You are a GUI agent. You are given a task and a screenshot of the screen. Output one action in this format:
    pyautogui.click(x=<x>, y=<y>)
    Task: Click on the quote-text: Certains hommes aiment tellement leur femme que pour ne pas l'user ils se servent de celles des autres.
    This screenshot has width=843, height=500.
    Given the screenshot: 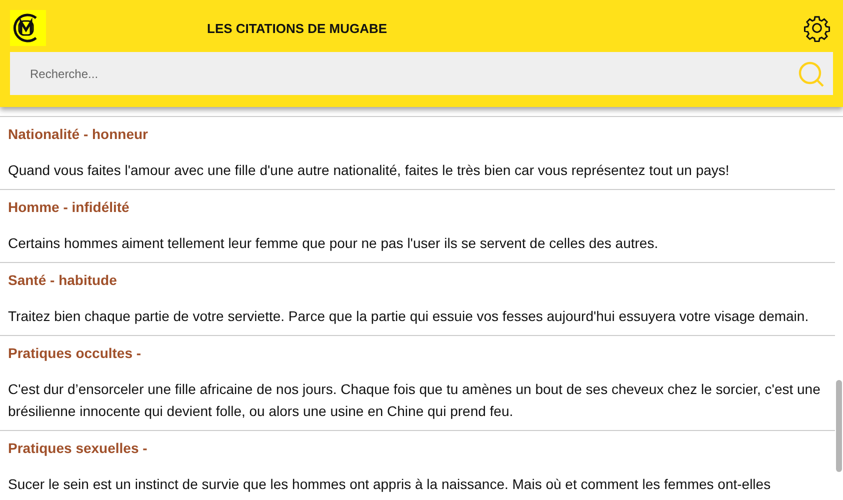 What is the action you would take?
    pyautogui.click(x=334, y=243)
    